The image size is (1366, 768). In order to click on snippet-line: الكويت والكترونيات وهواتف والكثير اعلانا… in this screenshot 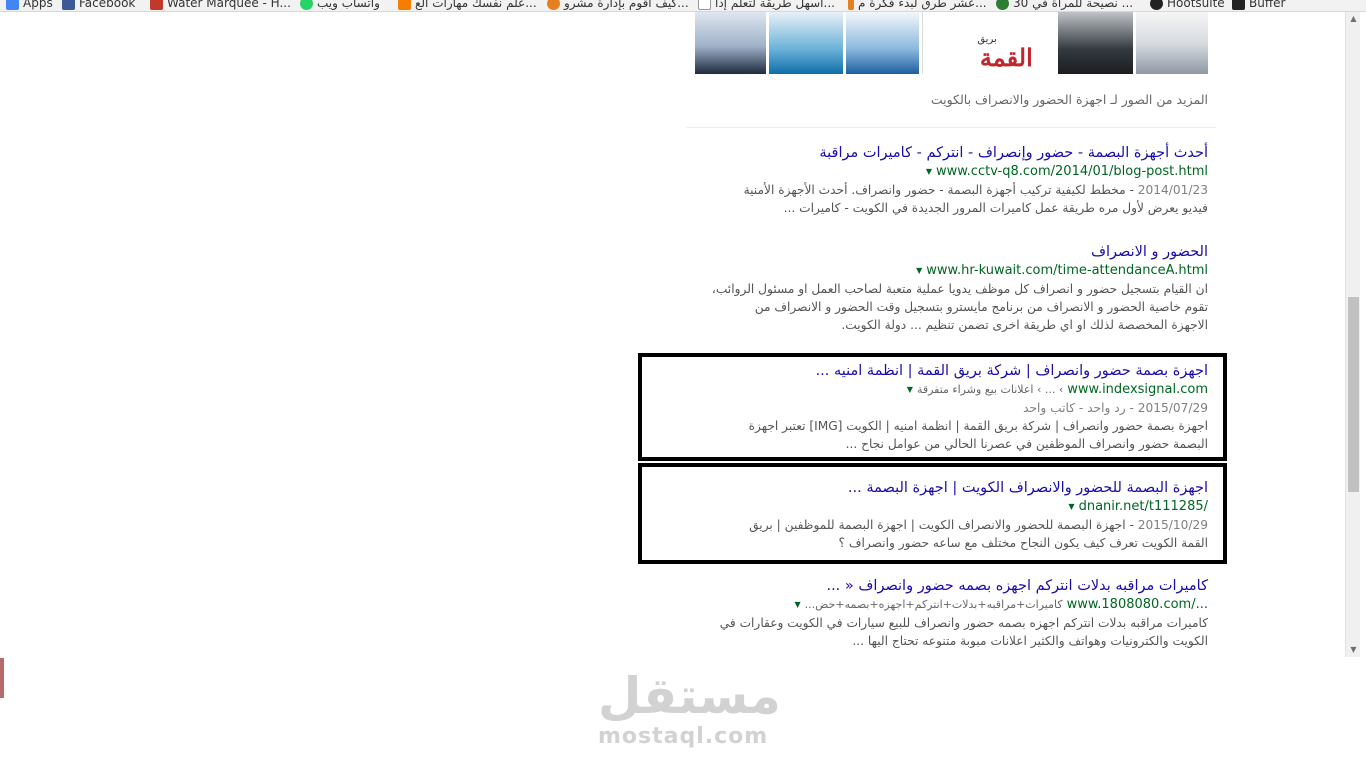, I will do `click(1030, 641)`.